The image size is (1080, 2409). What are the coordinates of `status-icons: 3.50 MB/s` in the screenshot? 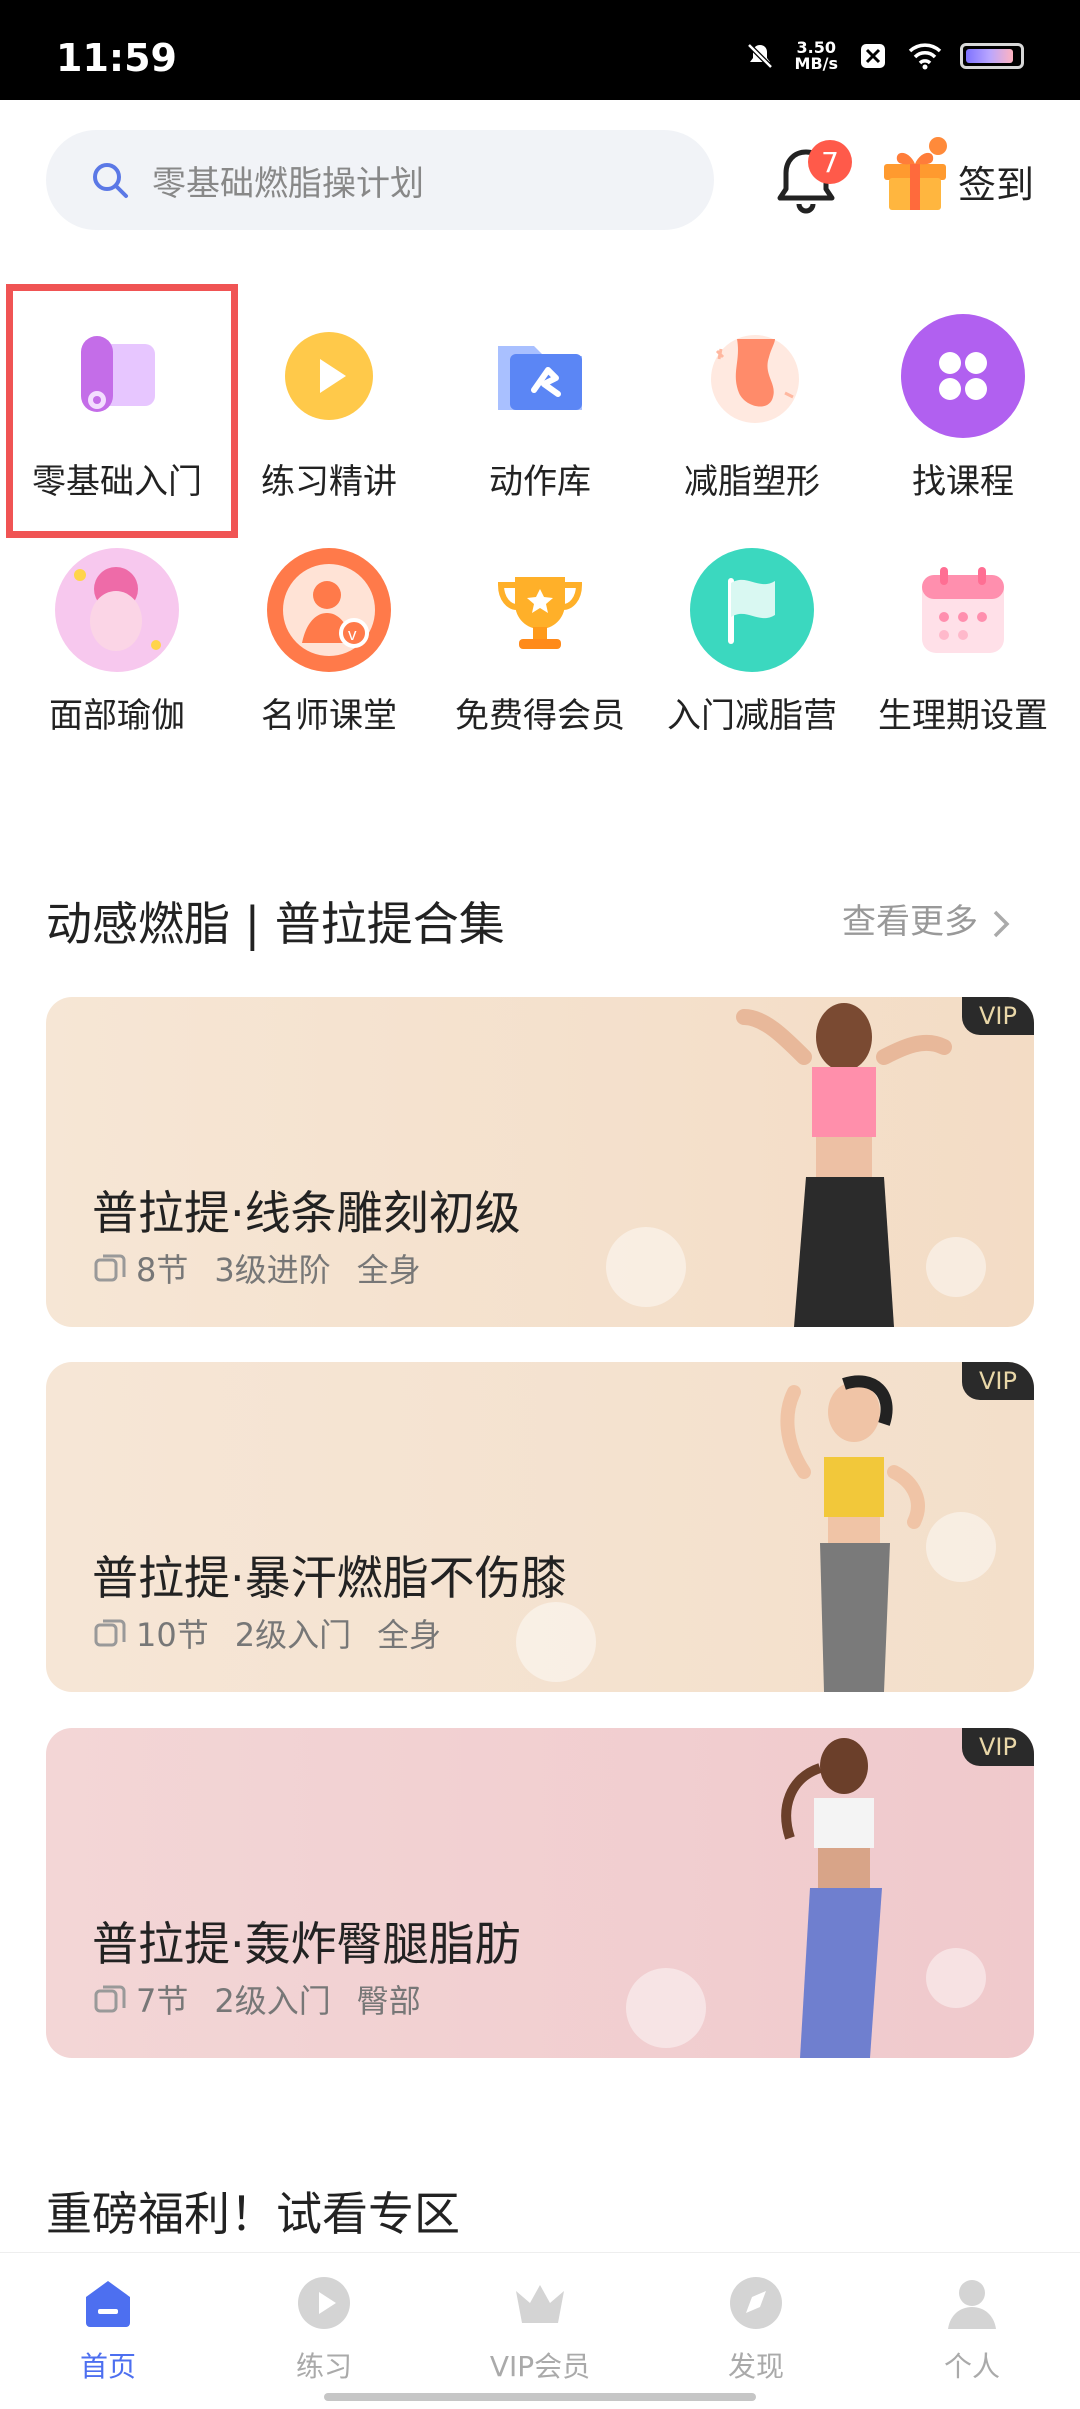 It's located at (883, 56).